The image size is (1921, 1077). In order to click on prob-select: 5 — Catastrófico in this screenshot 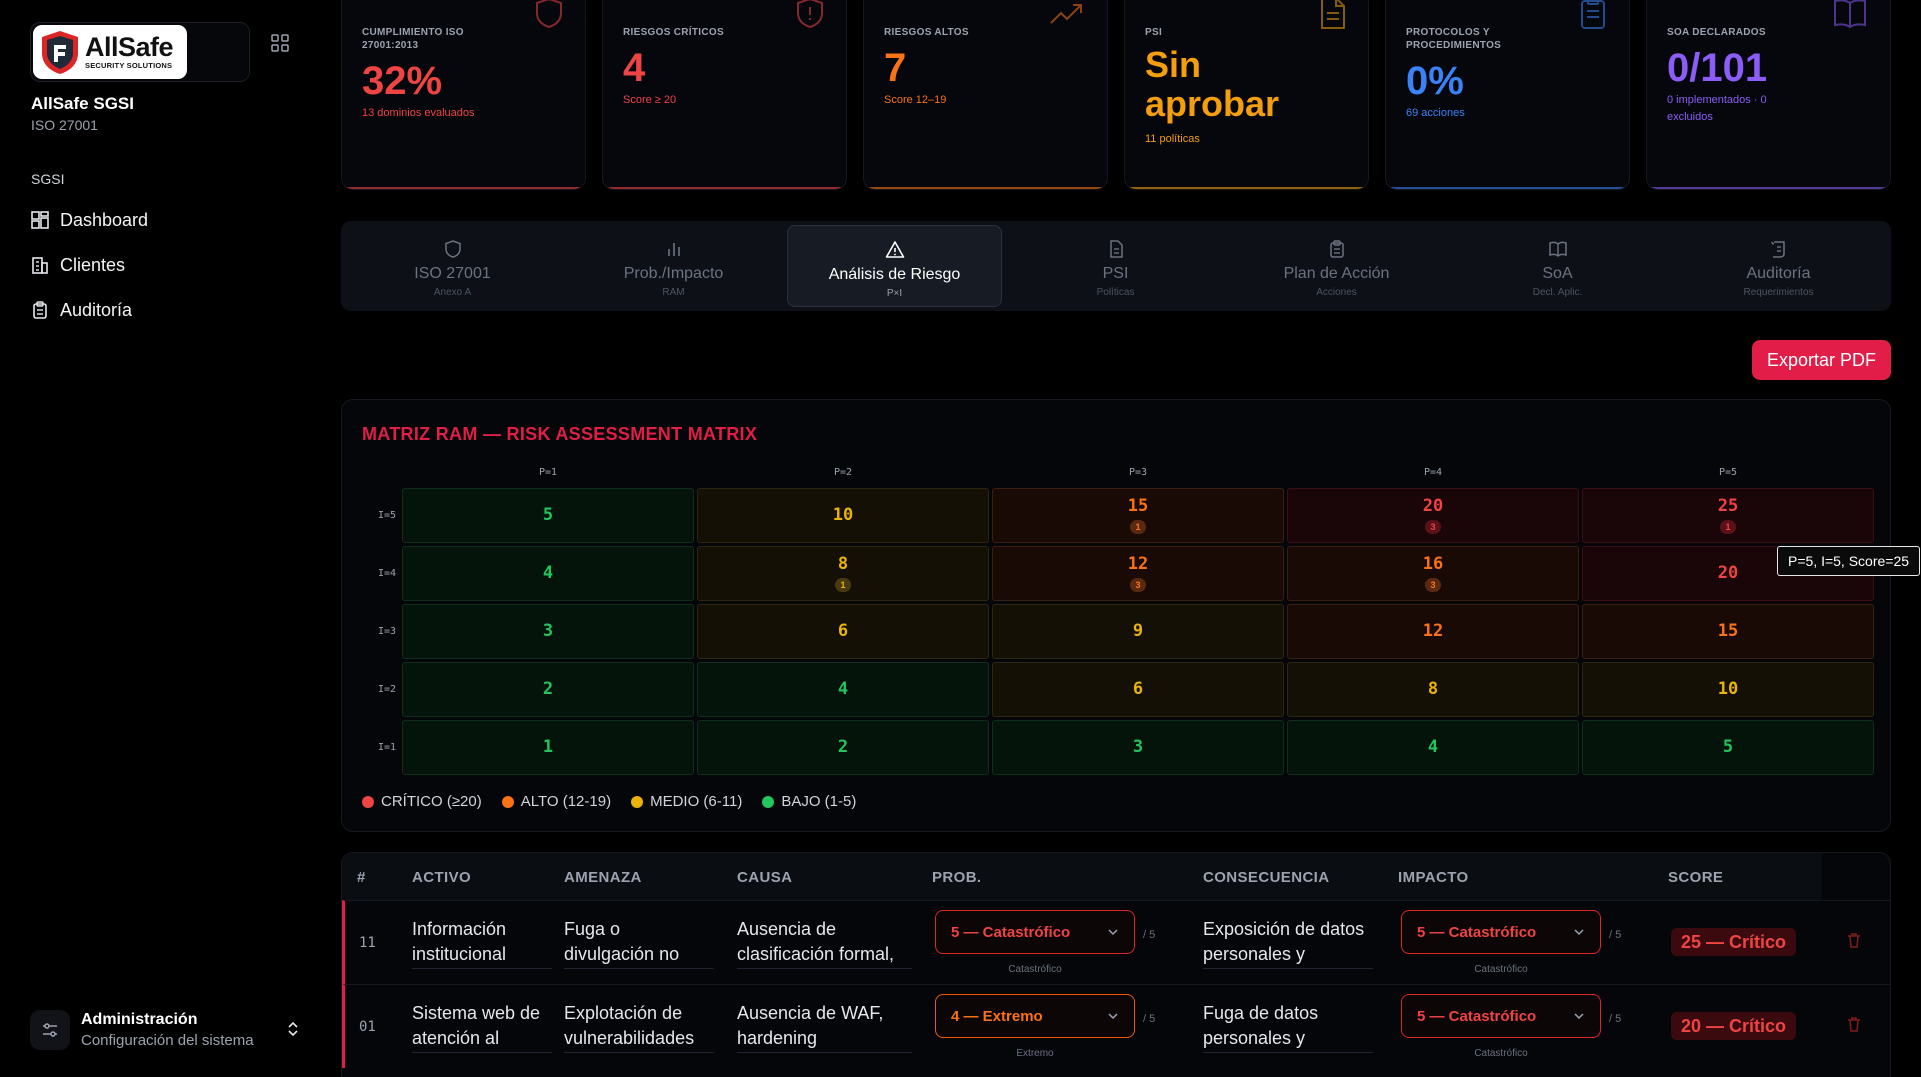, I will do `click(1035, 932)`.